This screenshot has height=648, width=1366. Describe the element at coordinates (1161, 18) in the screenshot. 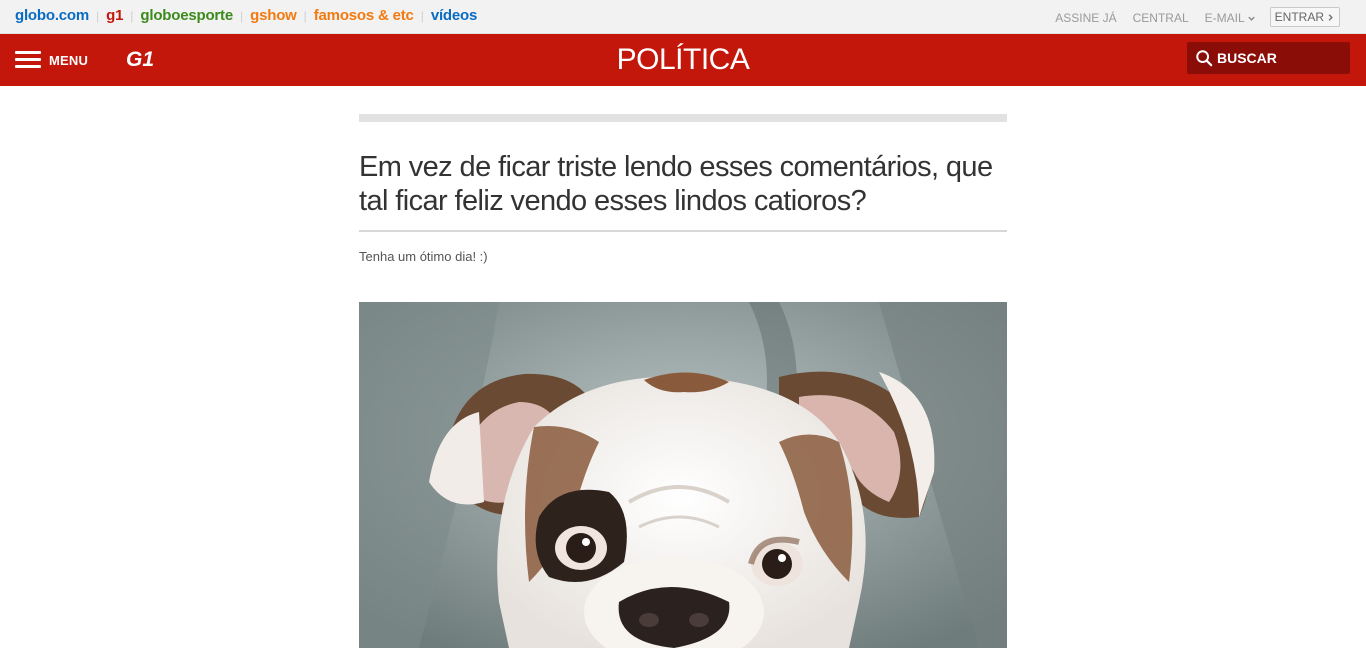

I see `central-link: CENTRAL` at that location.